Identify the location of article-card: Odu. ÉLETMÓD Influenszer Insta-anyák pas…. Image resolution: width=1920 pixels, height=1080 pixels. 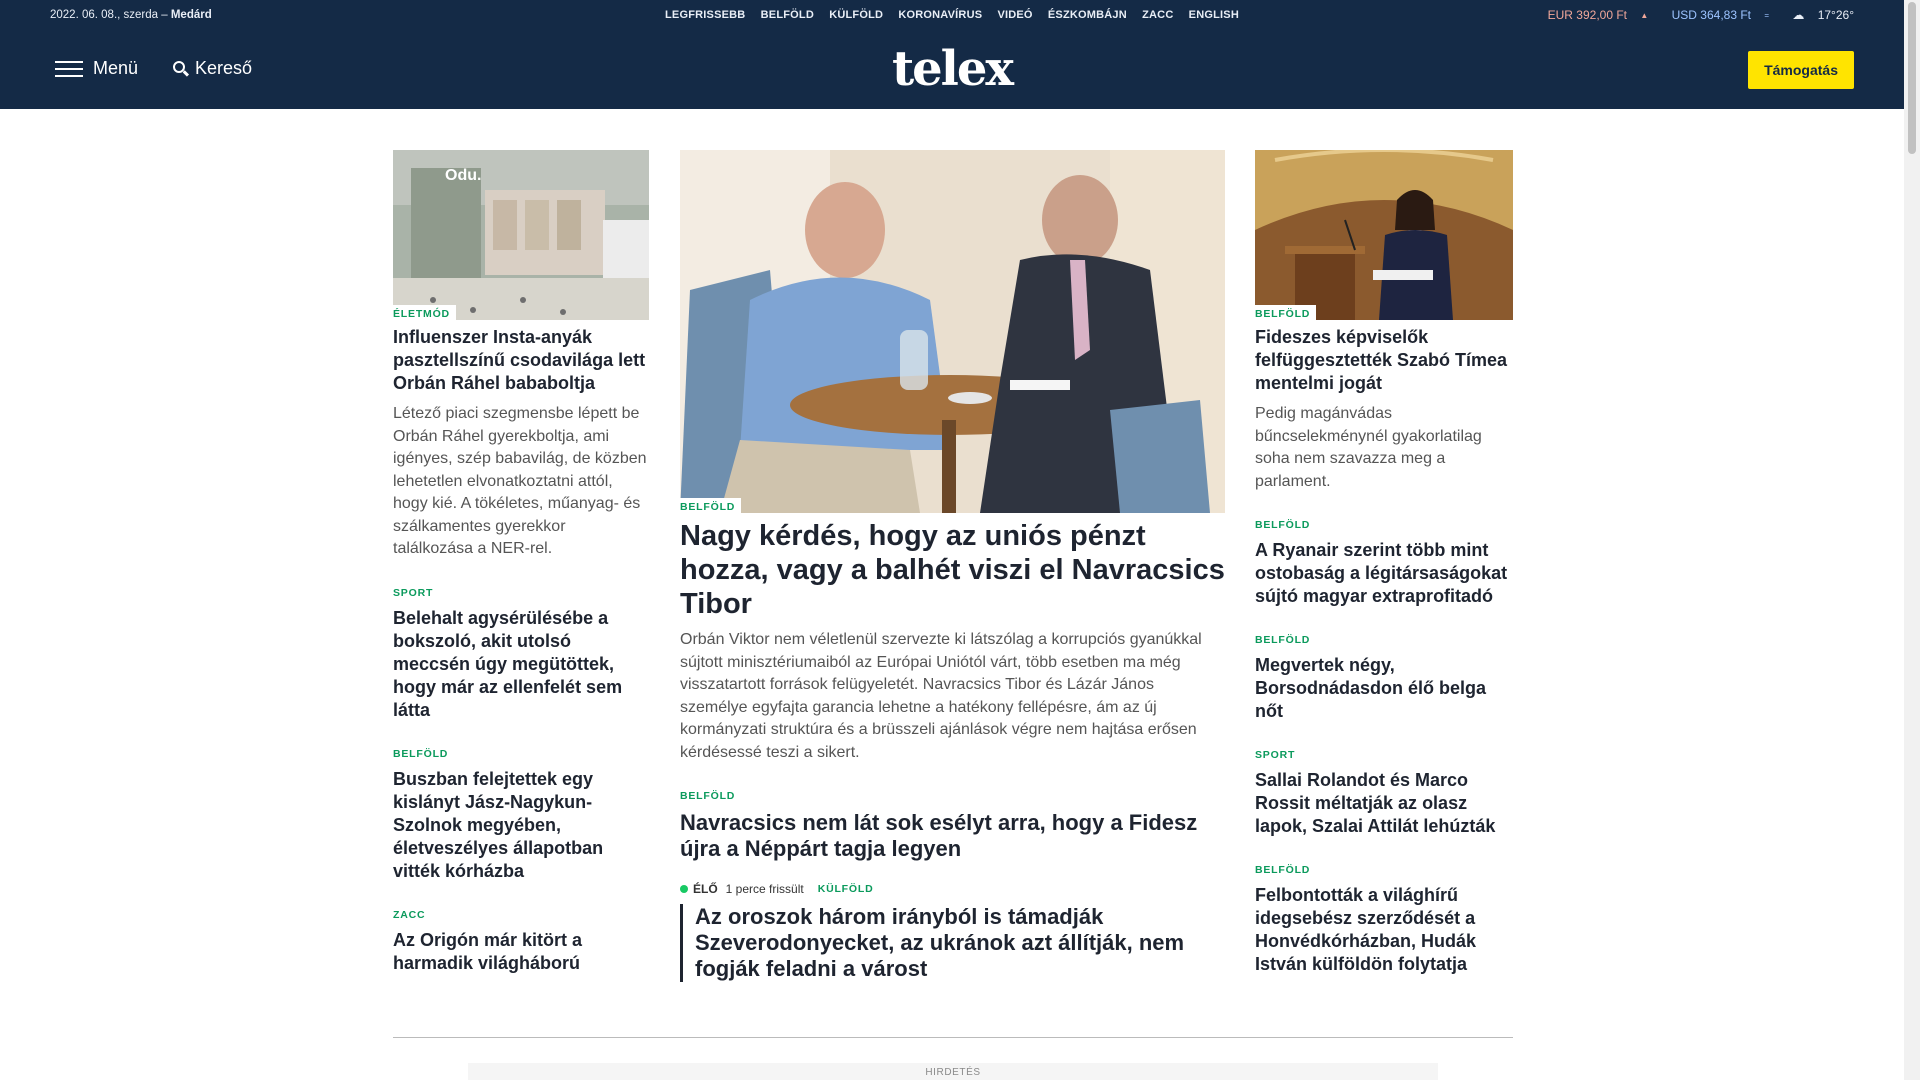
(521, 355).